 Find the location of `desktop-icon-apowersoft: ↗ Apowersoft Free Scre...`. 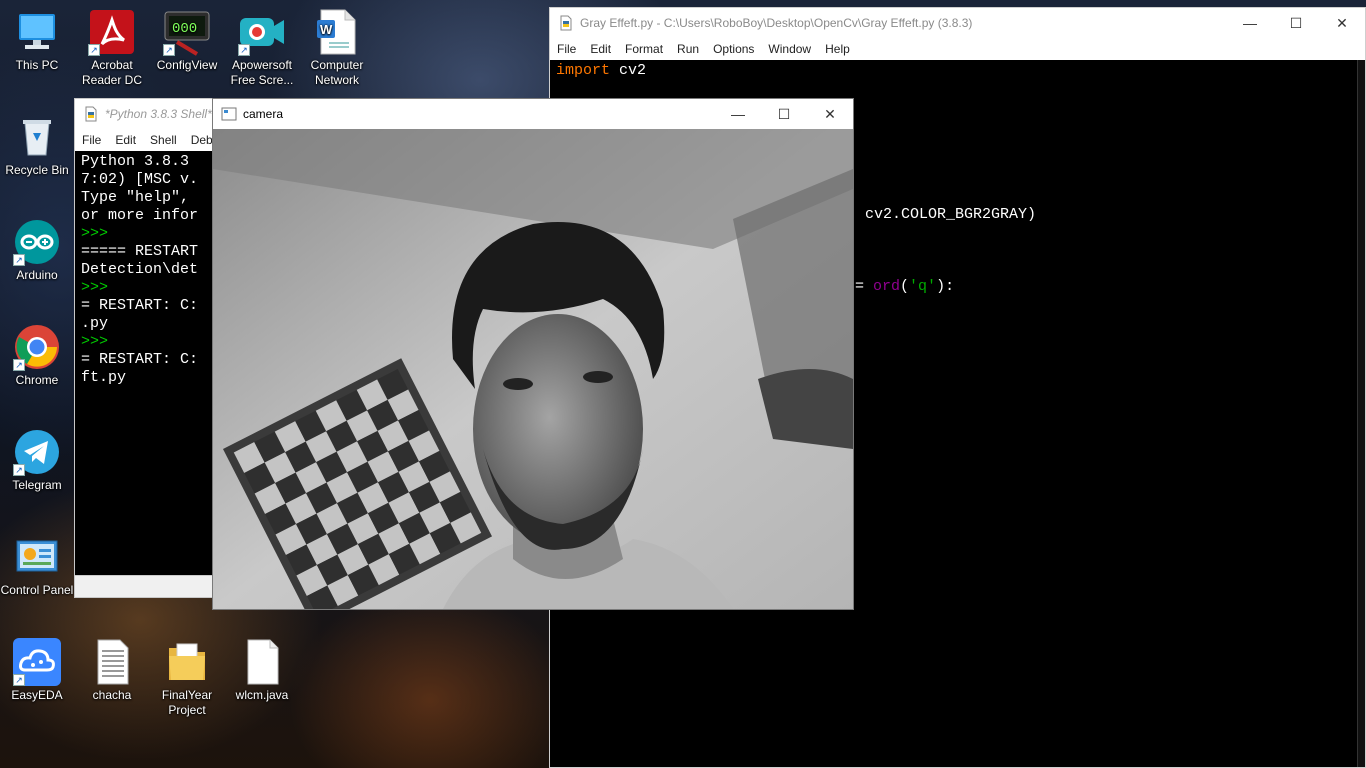

desktop-icon-apowersoft: ↗ Apowersoft Free Scre... is located at coordinates (262, 48).